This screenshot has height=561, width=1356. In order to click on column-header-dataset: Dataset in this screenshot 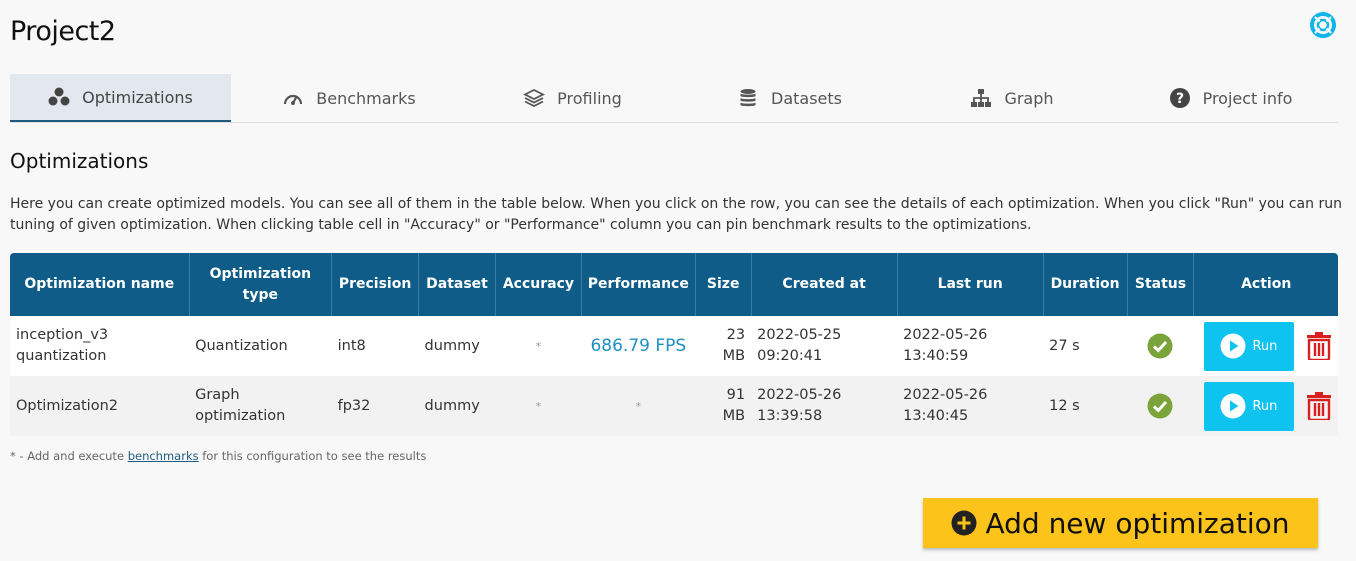, I will do `click(457, 284)`.